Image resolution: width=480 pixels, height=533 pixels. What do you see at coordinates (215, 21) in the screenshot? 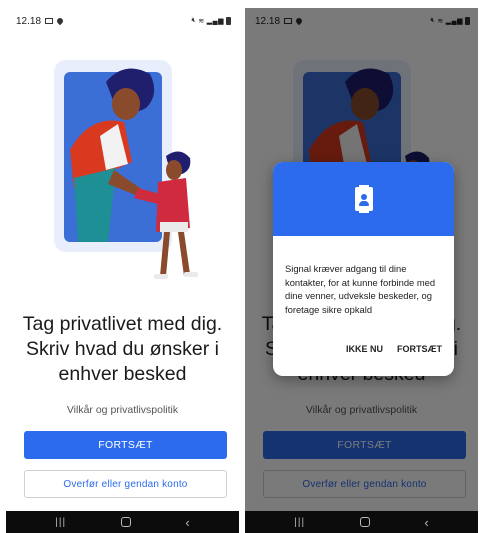
I see `signal-icon: ▂▄▆` at bounding box center [215, 21].